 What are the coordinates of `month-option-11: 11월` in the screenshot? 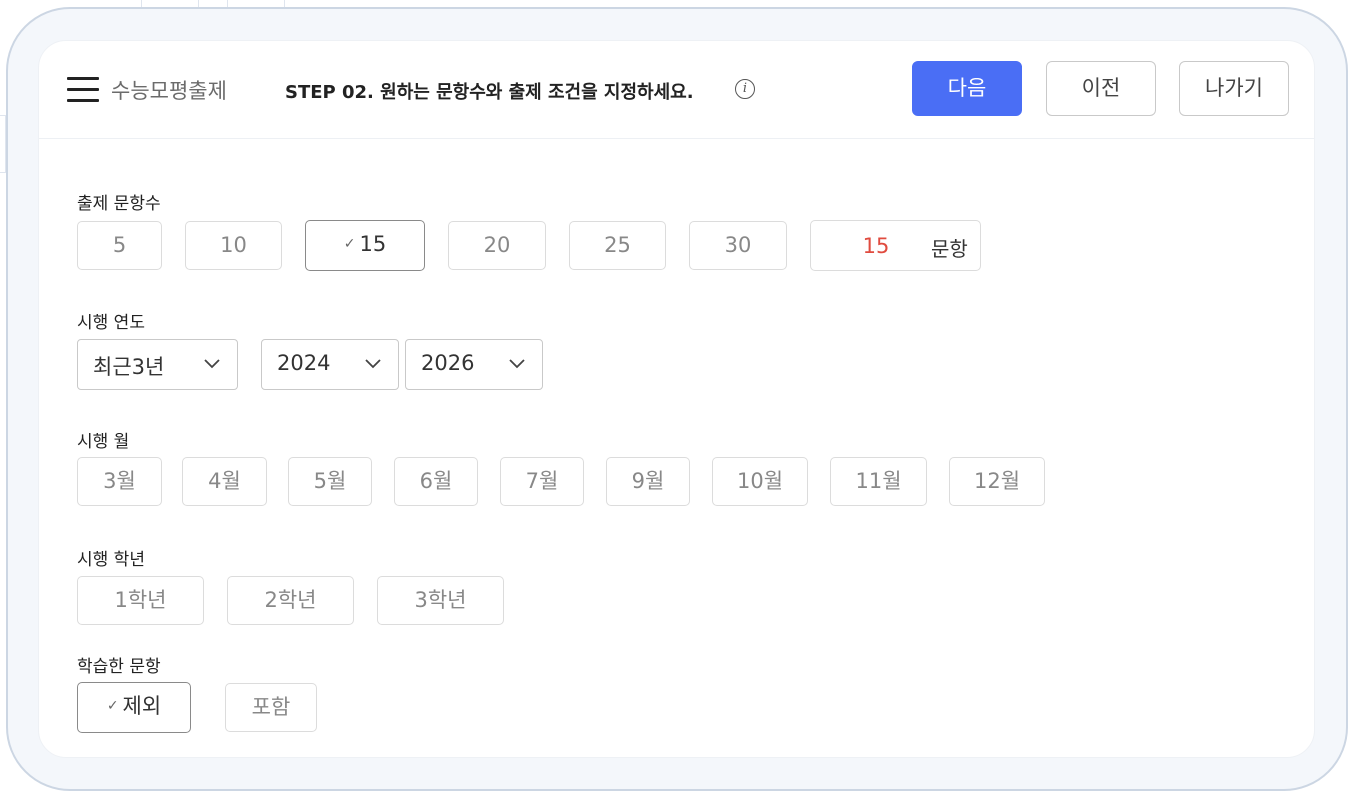 It's located at (878, 481).